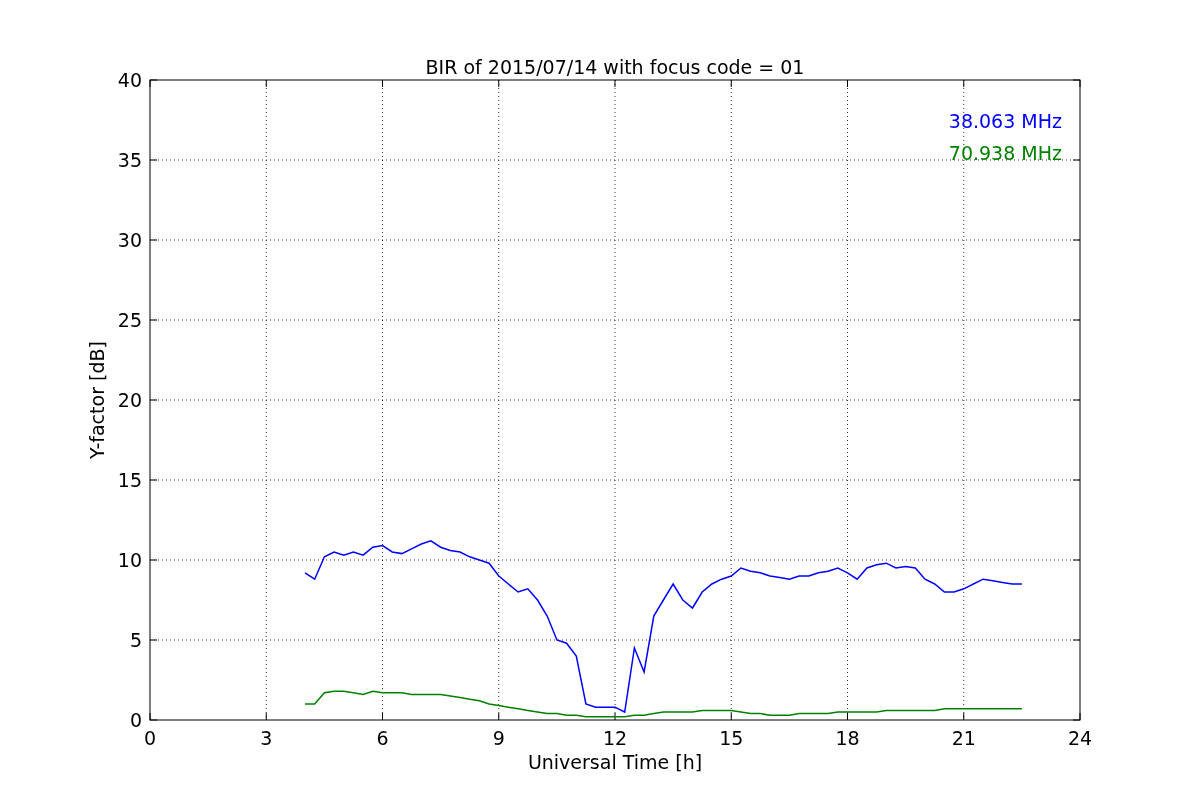  What do you see at coordinates (1005, 121) in the screenshot?
I see `legend-label: 38.063 MHz` at bounding box center [1005, 121].